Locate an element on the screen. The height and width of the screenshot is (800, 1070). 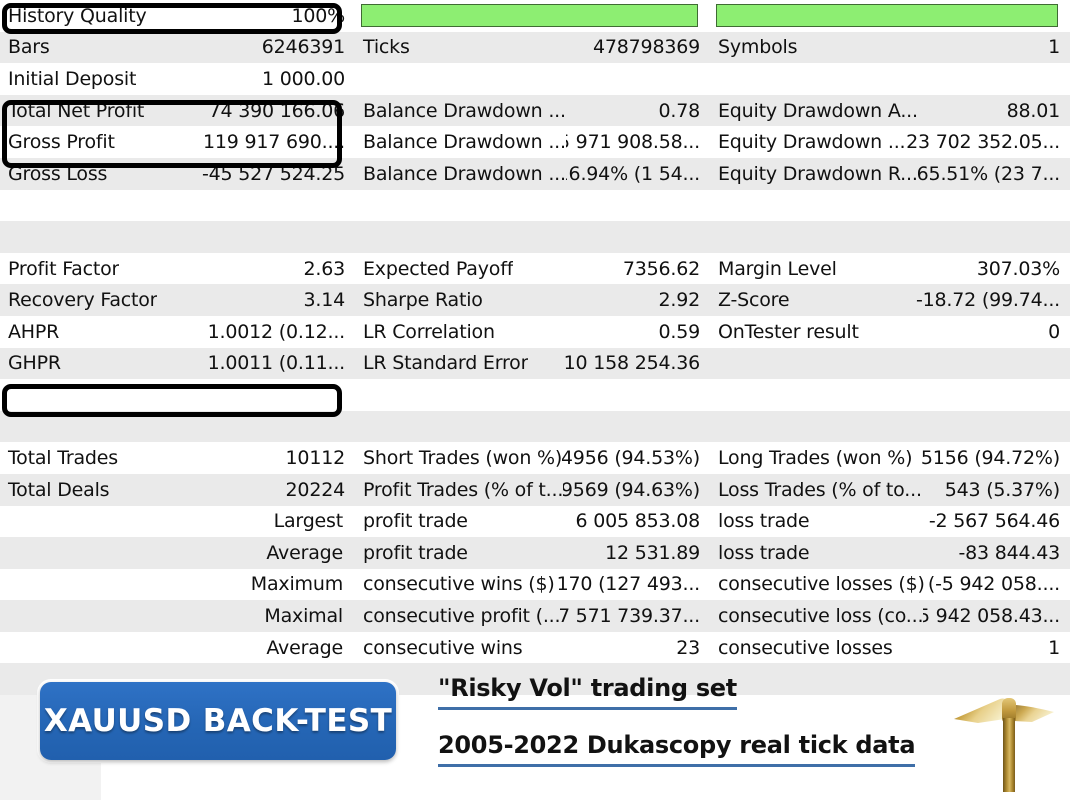
xauusd-backtest-badge: XAUUSD BACK-TEST is located at coordinates (218, 721).